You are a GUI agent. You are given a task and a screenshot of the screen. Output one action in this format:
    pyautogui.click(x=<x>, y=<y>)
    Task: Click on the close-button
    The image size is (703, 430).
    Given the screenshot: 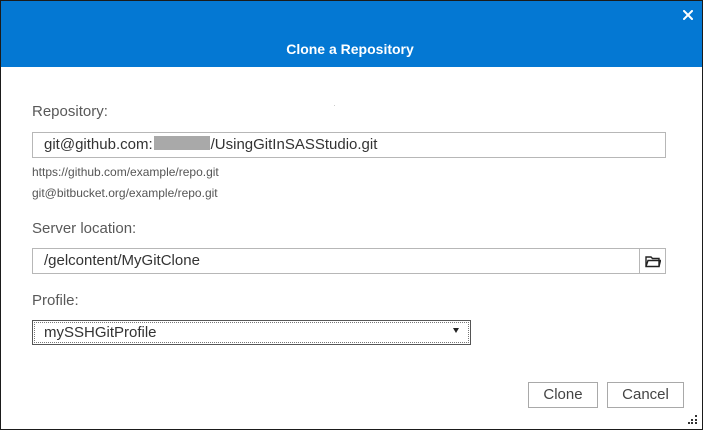 What is the action you would take?
    pyautogui.click(x=688, y=15)
    